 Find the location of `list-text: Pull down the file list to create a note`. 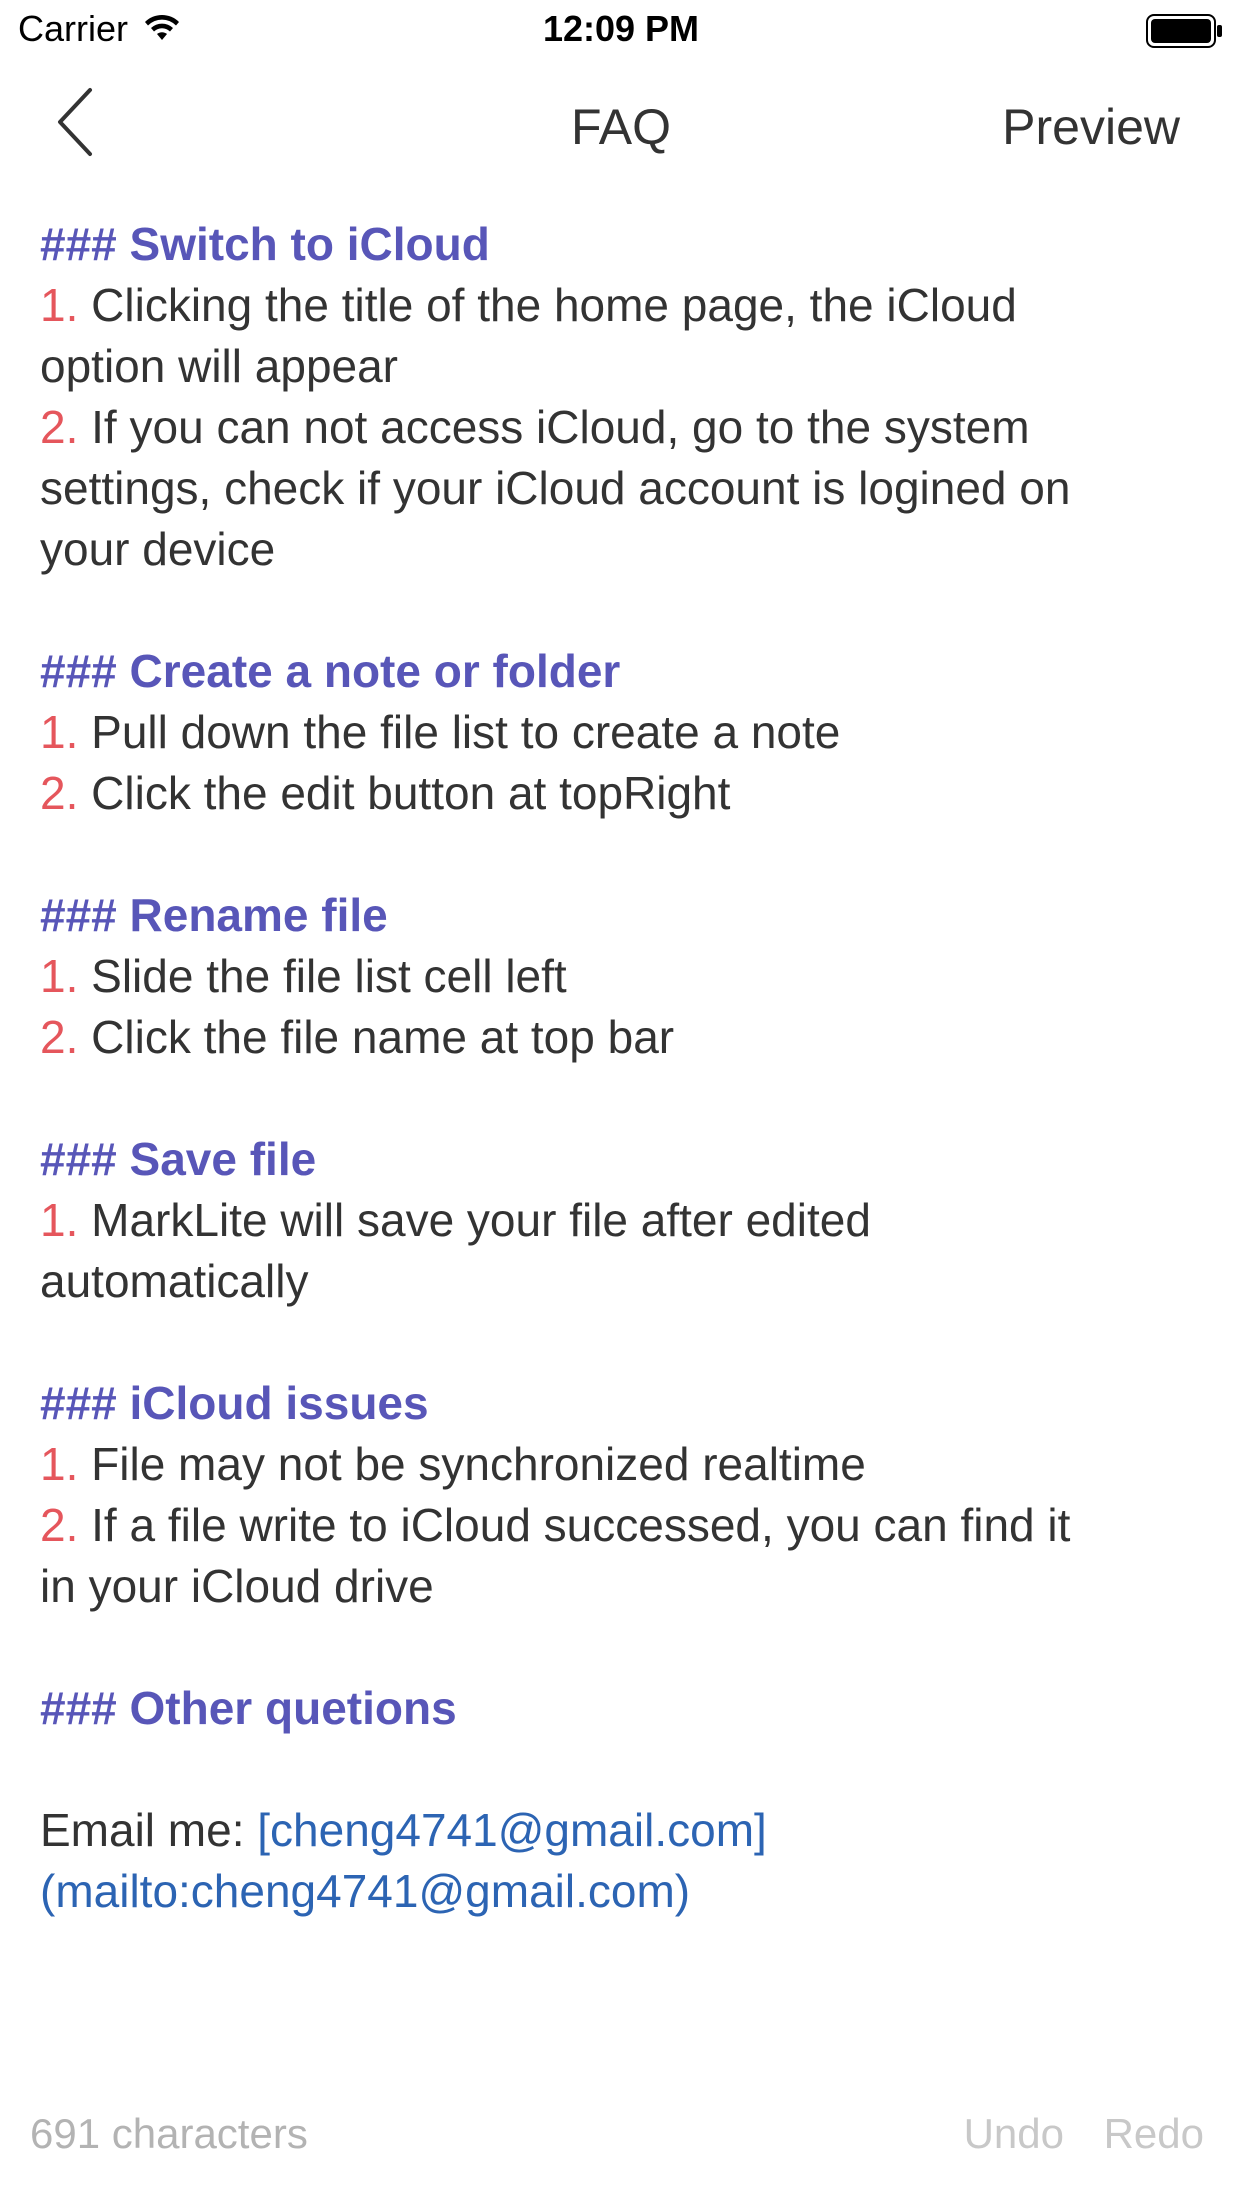

list-text: Pull down the file list to create a note is located at coordinates (459, 732).